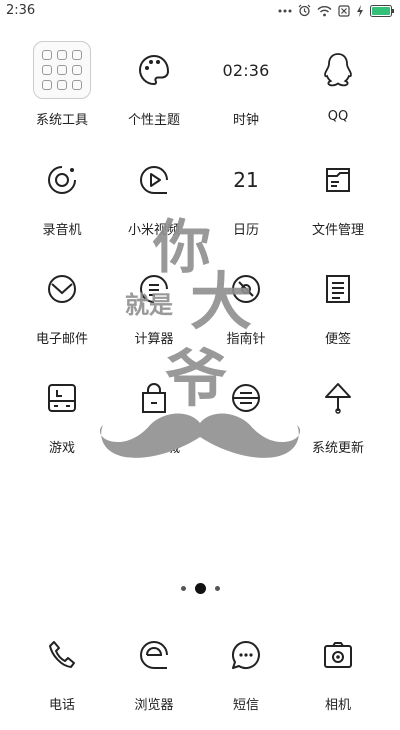 This screenshot has width=400, height=730. I want to click on video-play-icon, so click(154, 180).